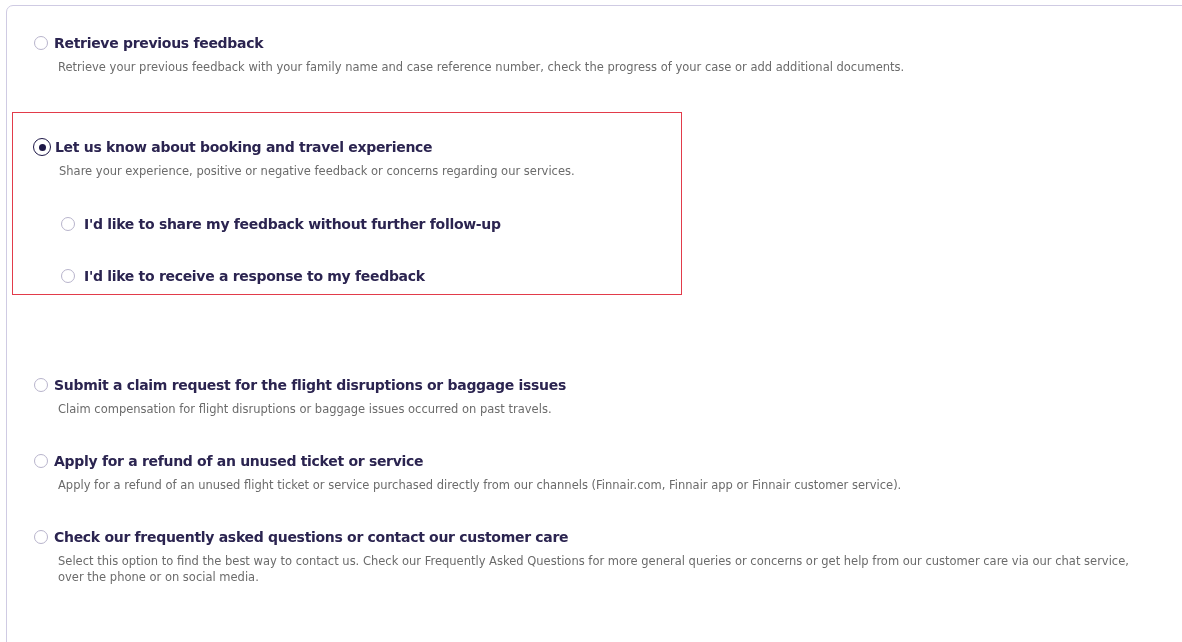 This screenshot has width=1182, height=642. What do you see at coordinates (317, 171) in the screenshot?
I see `option-description: Share your experience, positive or negative feedback or concerns regarding our services.` at bounding box center [317, 171].